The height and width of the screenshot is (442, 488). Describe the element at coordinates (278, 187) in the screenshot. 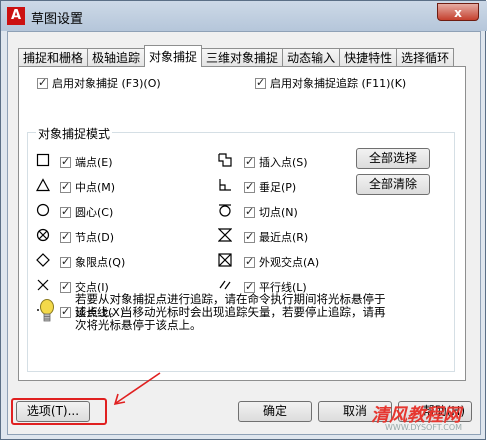

I see `checkbox-label: 垂足(P)` at that location.